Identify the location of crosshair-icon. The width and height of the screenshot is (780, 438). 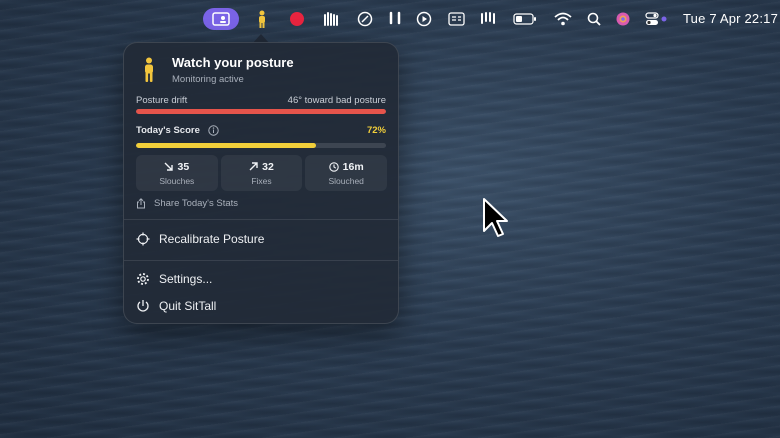
(143, 239).